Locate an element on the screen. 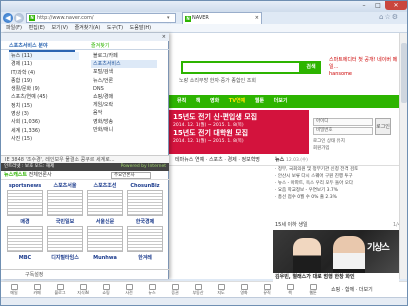 The width and height of the screenshot is (408, 306). list-item: 음악 is located at coordinates (124, 113).